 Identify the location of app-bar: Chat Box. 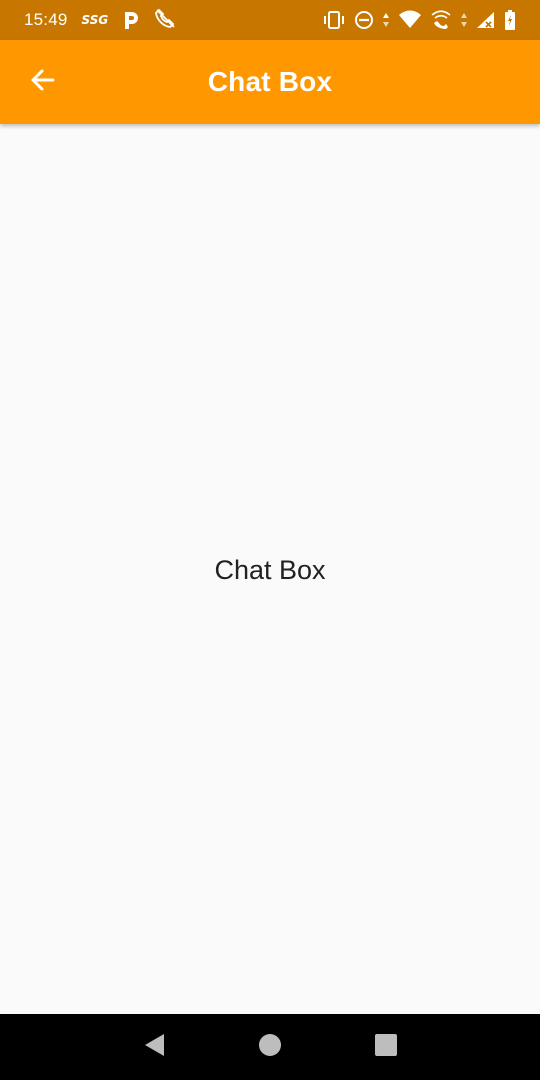
(270, 82).